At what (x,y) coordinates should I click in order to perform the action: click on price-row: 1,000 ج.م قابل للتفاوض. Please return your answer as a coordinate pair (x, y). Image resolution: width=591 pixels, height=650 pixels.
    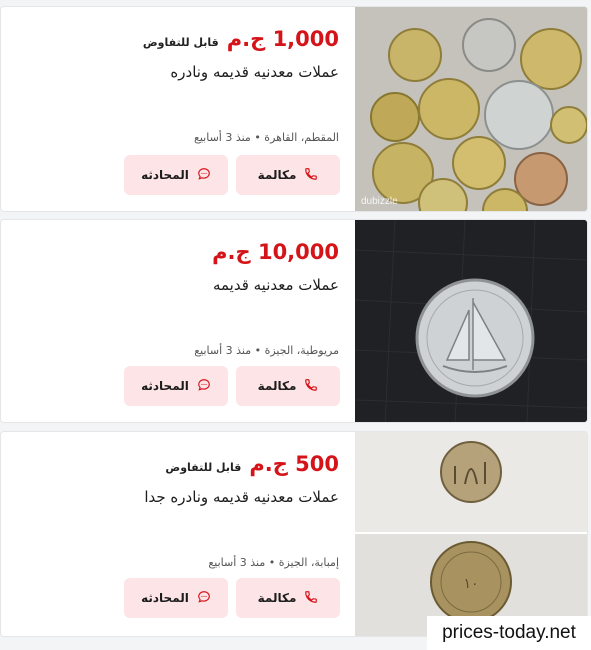
    Looking at the image, I should click on (241, 39).